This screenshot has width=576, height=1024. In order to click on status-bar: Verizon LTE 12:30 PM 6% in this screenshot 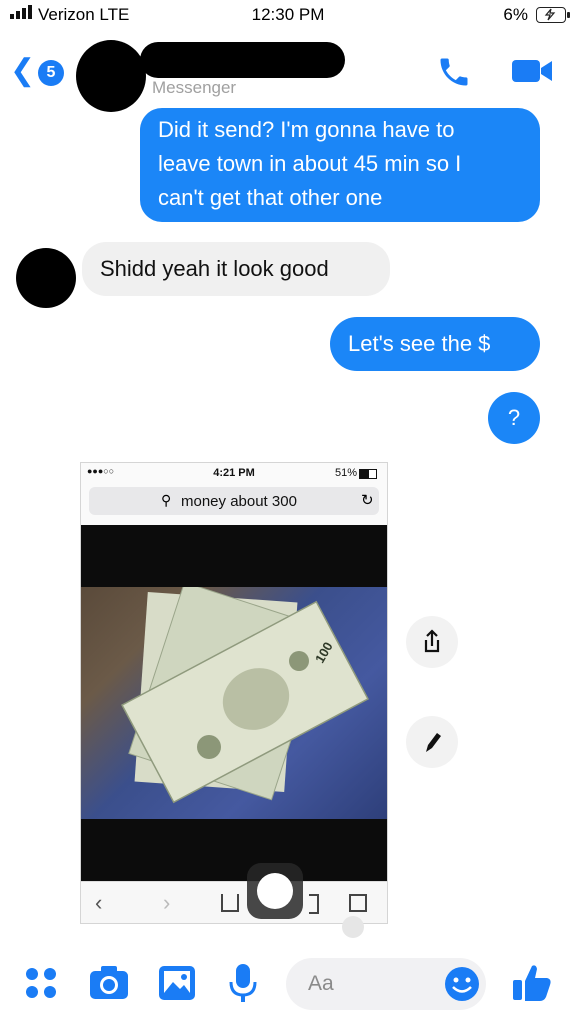, I will do `click(288, 16)`.